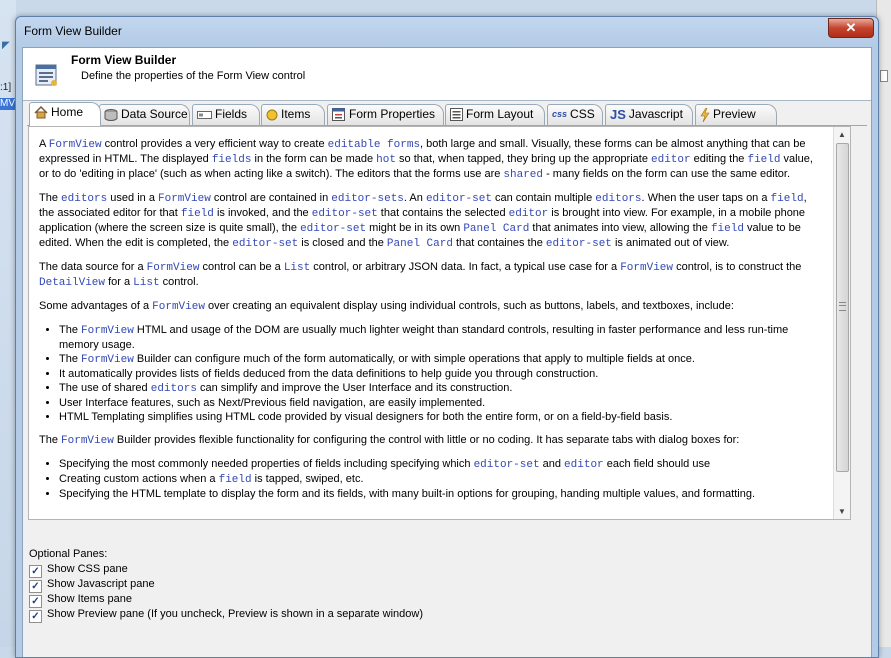 This screenshot has height=658, width=891. What do you see at coordinates (338, 115) in the screenshot?
I see `form-properties-icon` at bounding box center [338, 115].